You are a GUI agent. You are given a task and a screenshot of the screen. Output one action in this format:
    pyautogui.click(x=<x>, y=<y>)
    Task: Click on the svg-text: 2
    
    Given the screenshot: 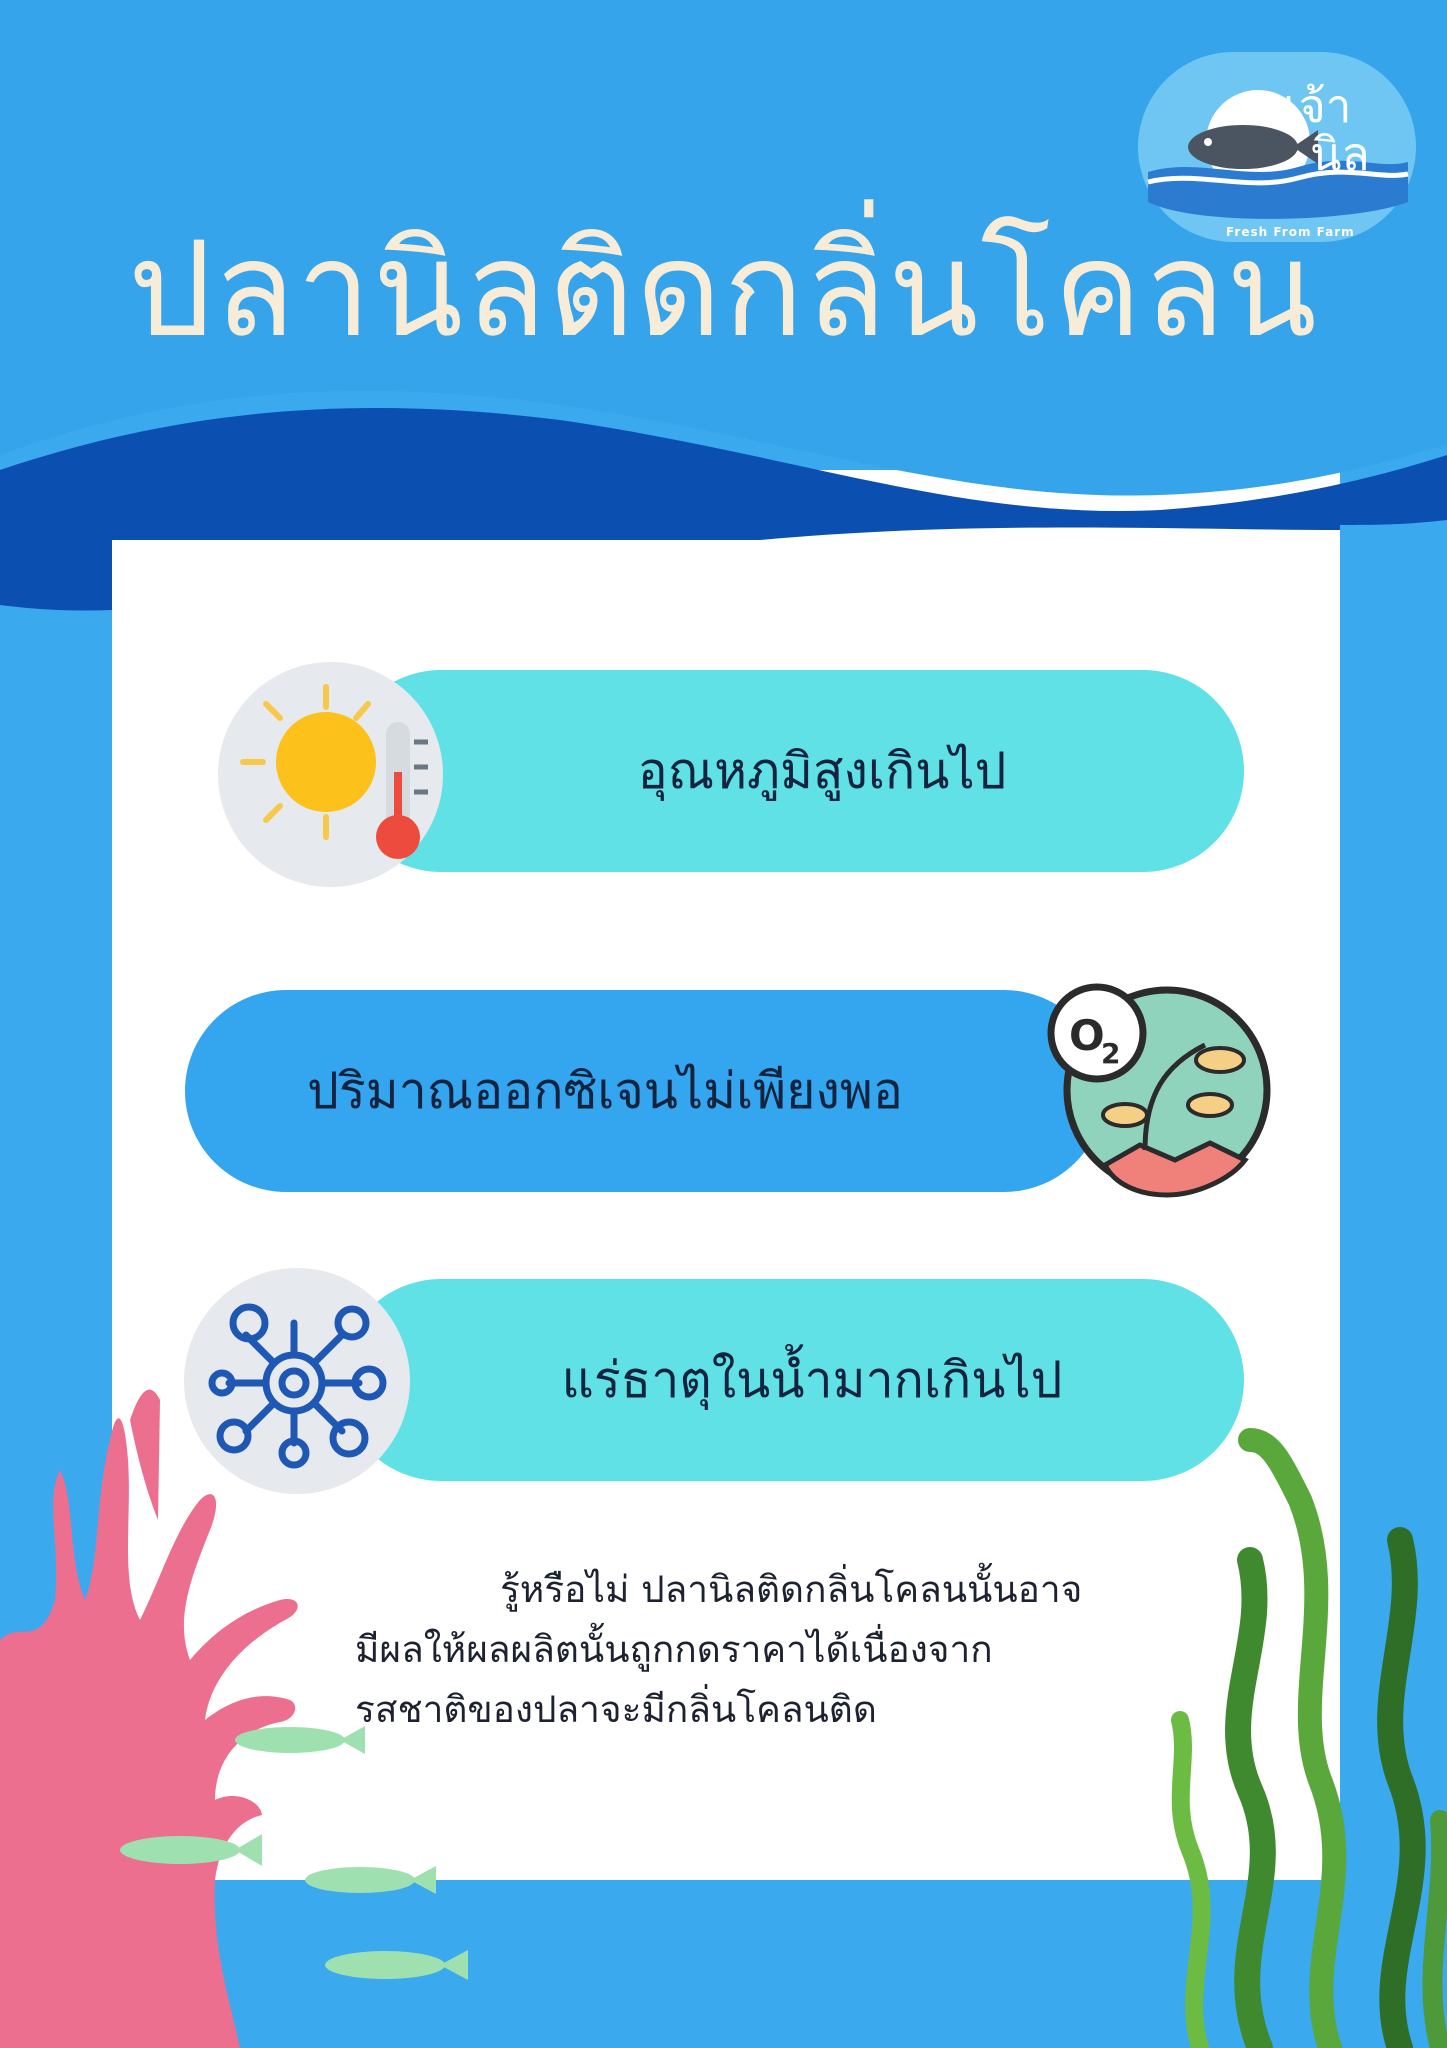 What is the action you would take?
    pyautogui.click(x=1110, y=1053)
    